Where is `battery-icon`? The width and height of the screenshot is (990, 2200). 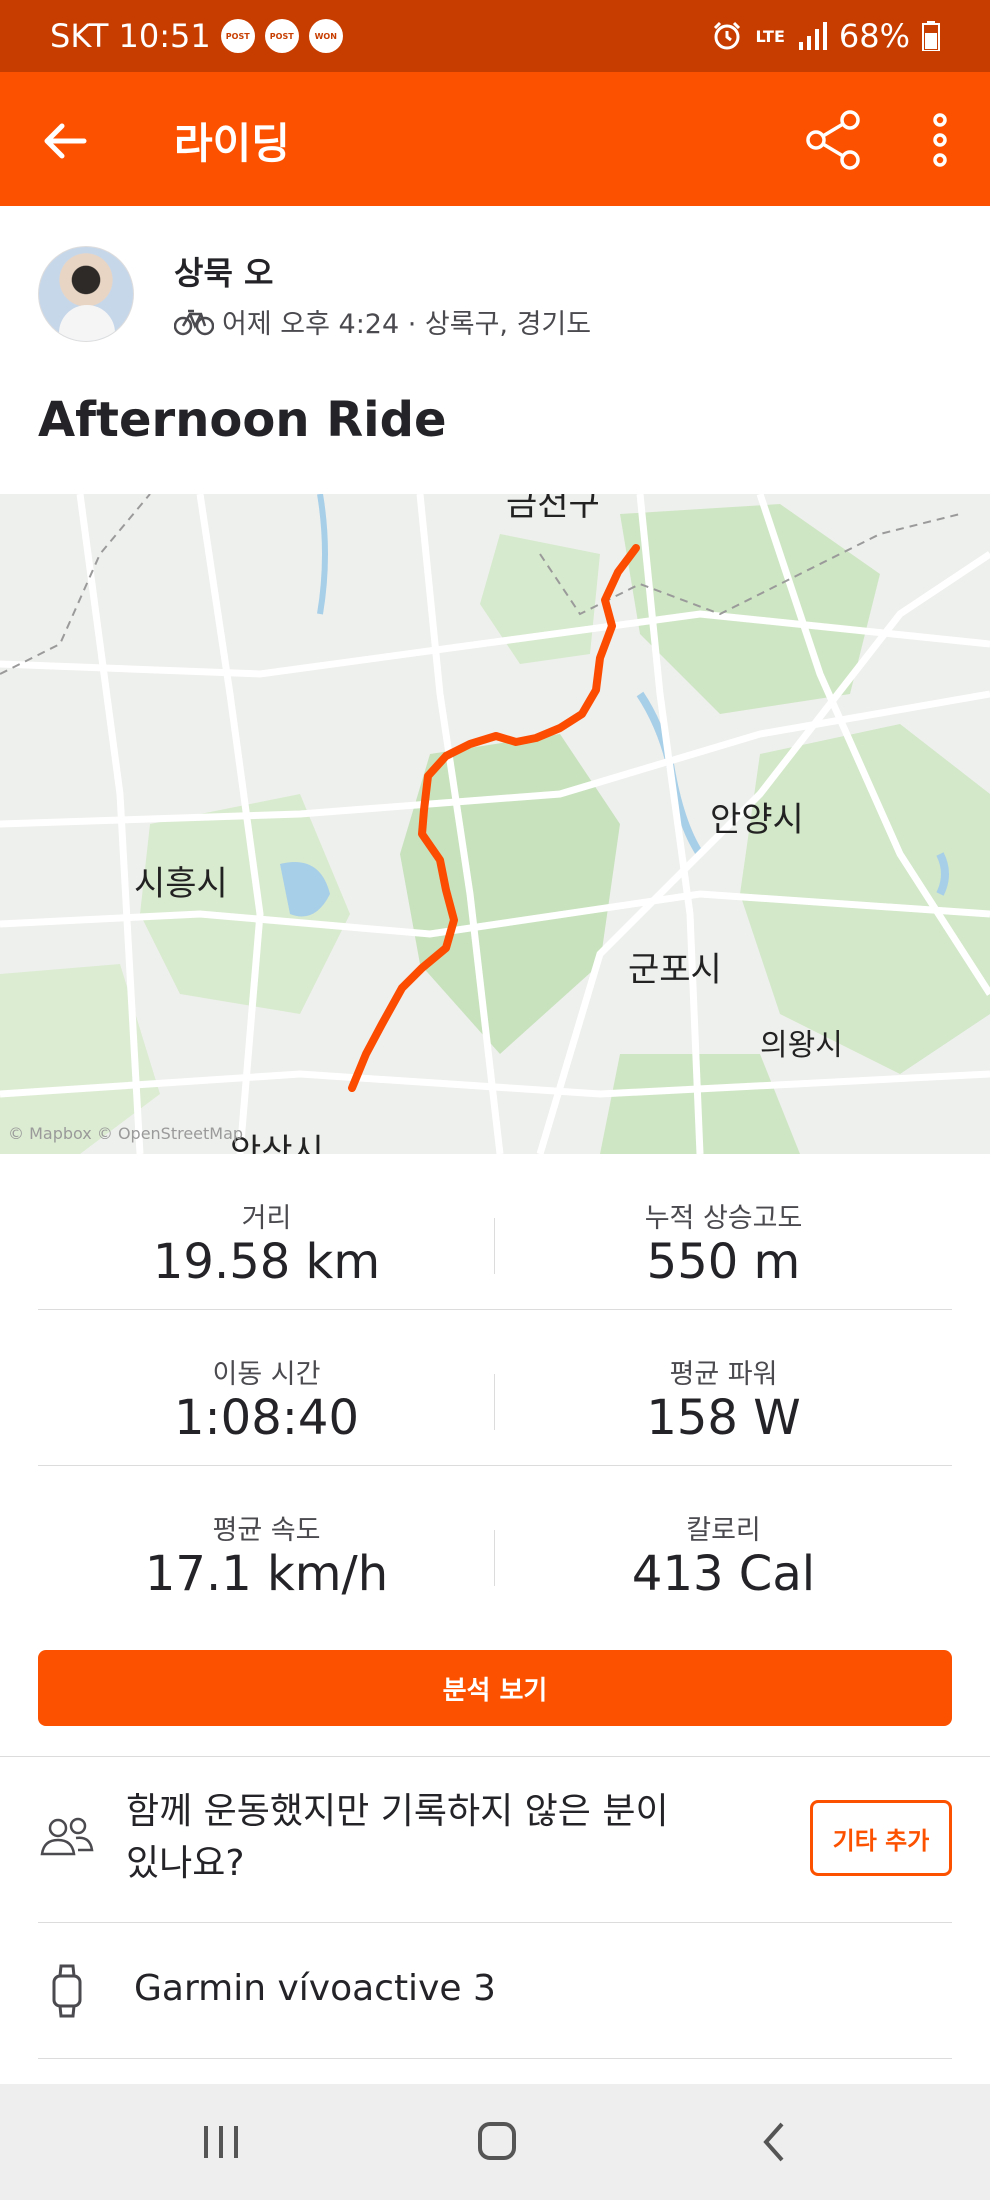
battery-icon is located at coordinates (931, 36).